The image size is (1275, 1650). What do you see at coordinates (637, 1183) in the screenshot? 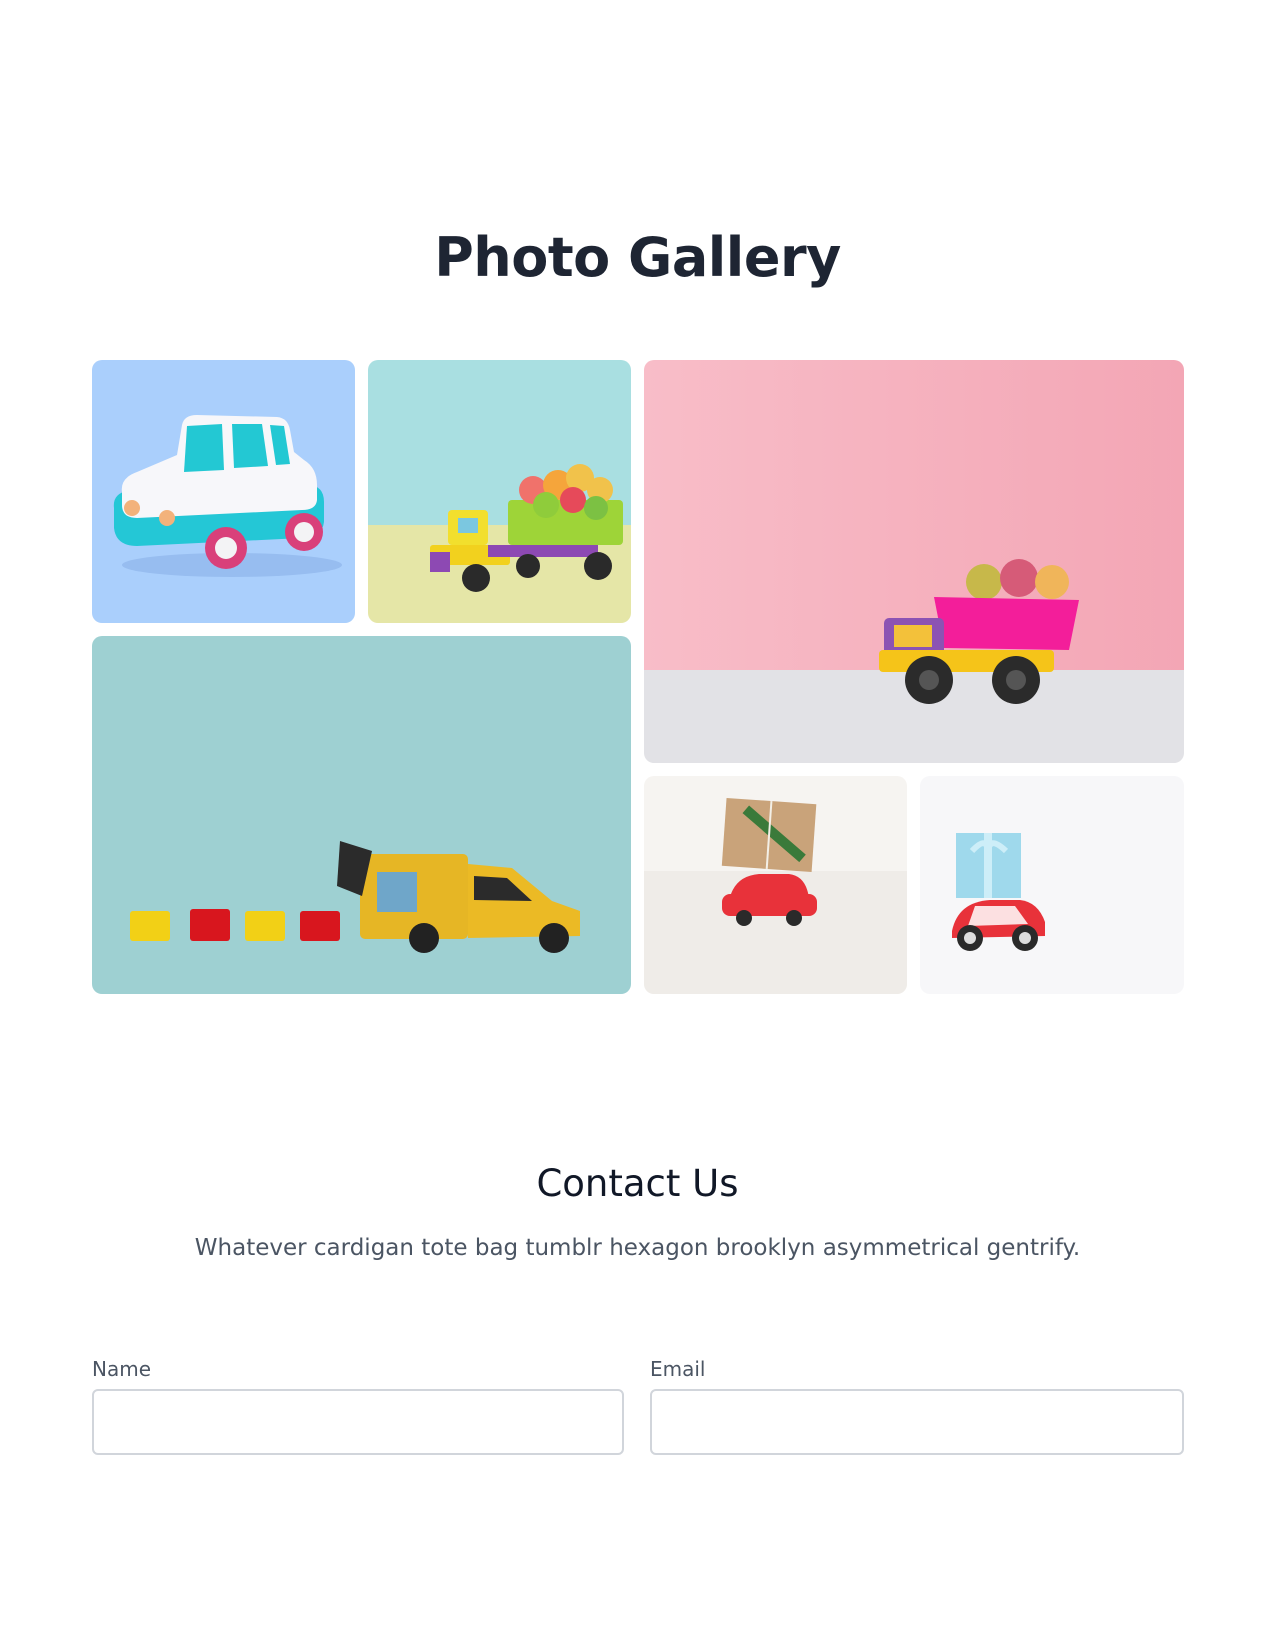
I see `contact-title: Contact Us` at bounding box center [637, 1183].